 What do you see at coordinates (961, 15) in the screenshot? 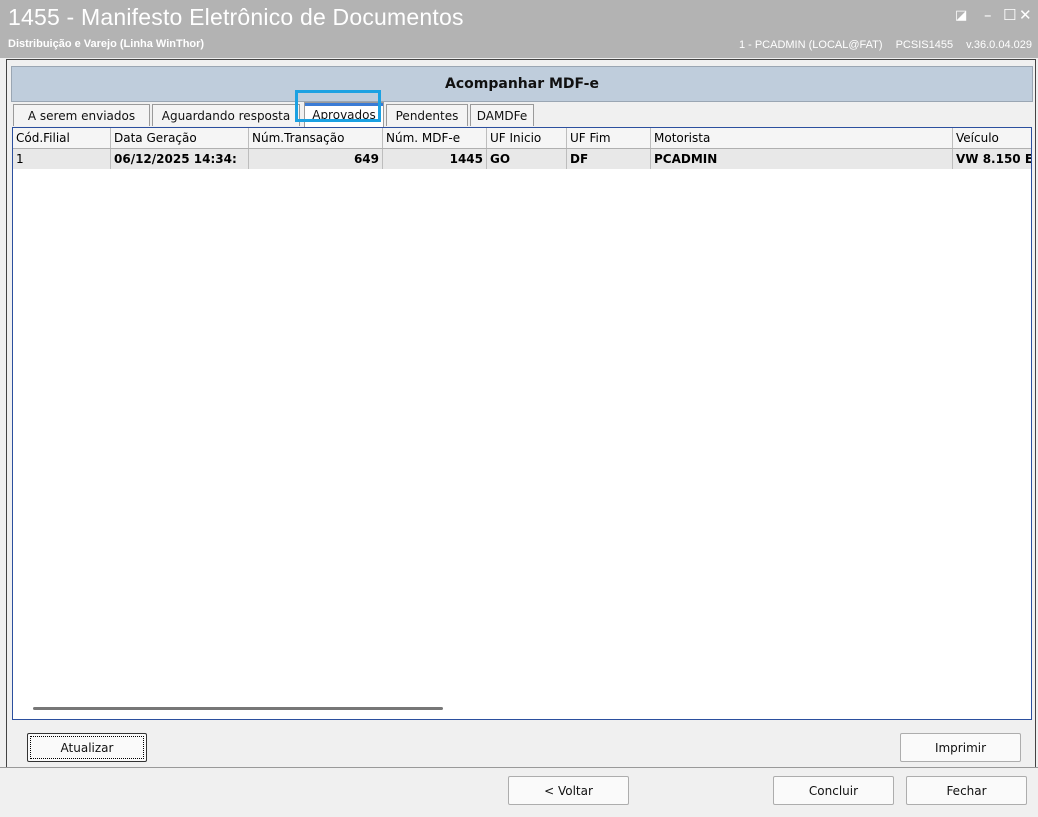
I see `edit-icon: ◪` at bounding box center [961, 15].